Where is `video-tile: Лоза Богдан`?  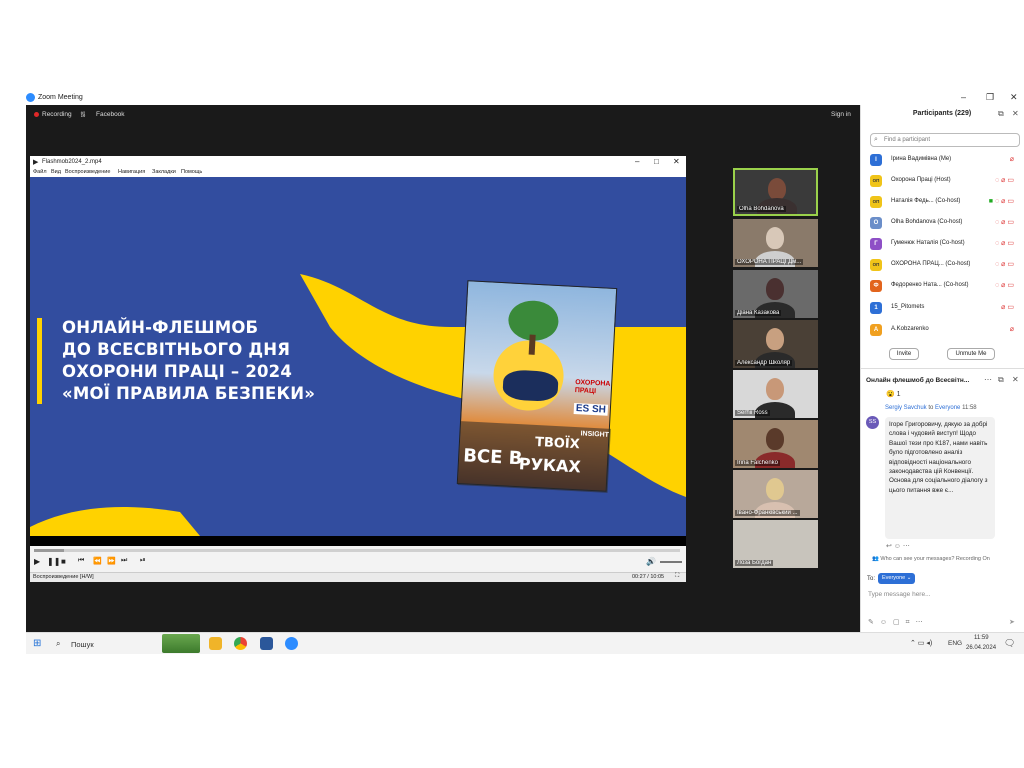
video-tile: Лоза Богдан is located at coordinates (775, 544).